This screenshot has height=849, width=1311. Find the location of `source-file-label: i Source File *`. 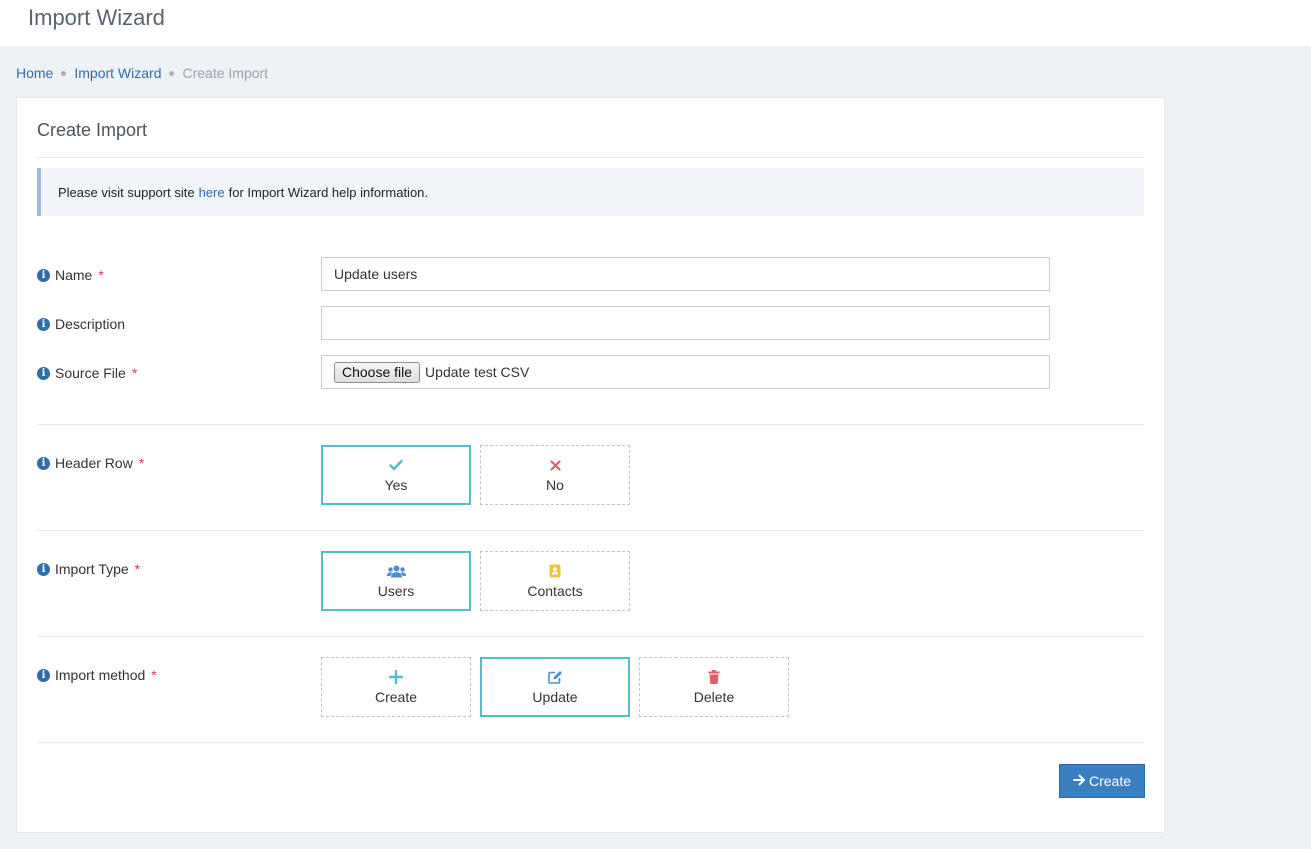

source-file-label: i Source File * is located at coordinates (87, 373).